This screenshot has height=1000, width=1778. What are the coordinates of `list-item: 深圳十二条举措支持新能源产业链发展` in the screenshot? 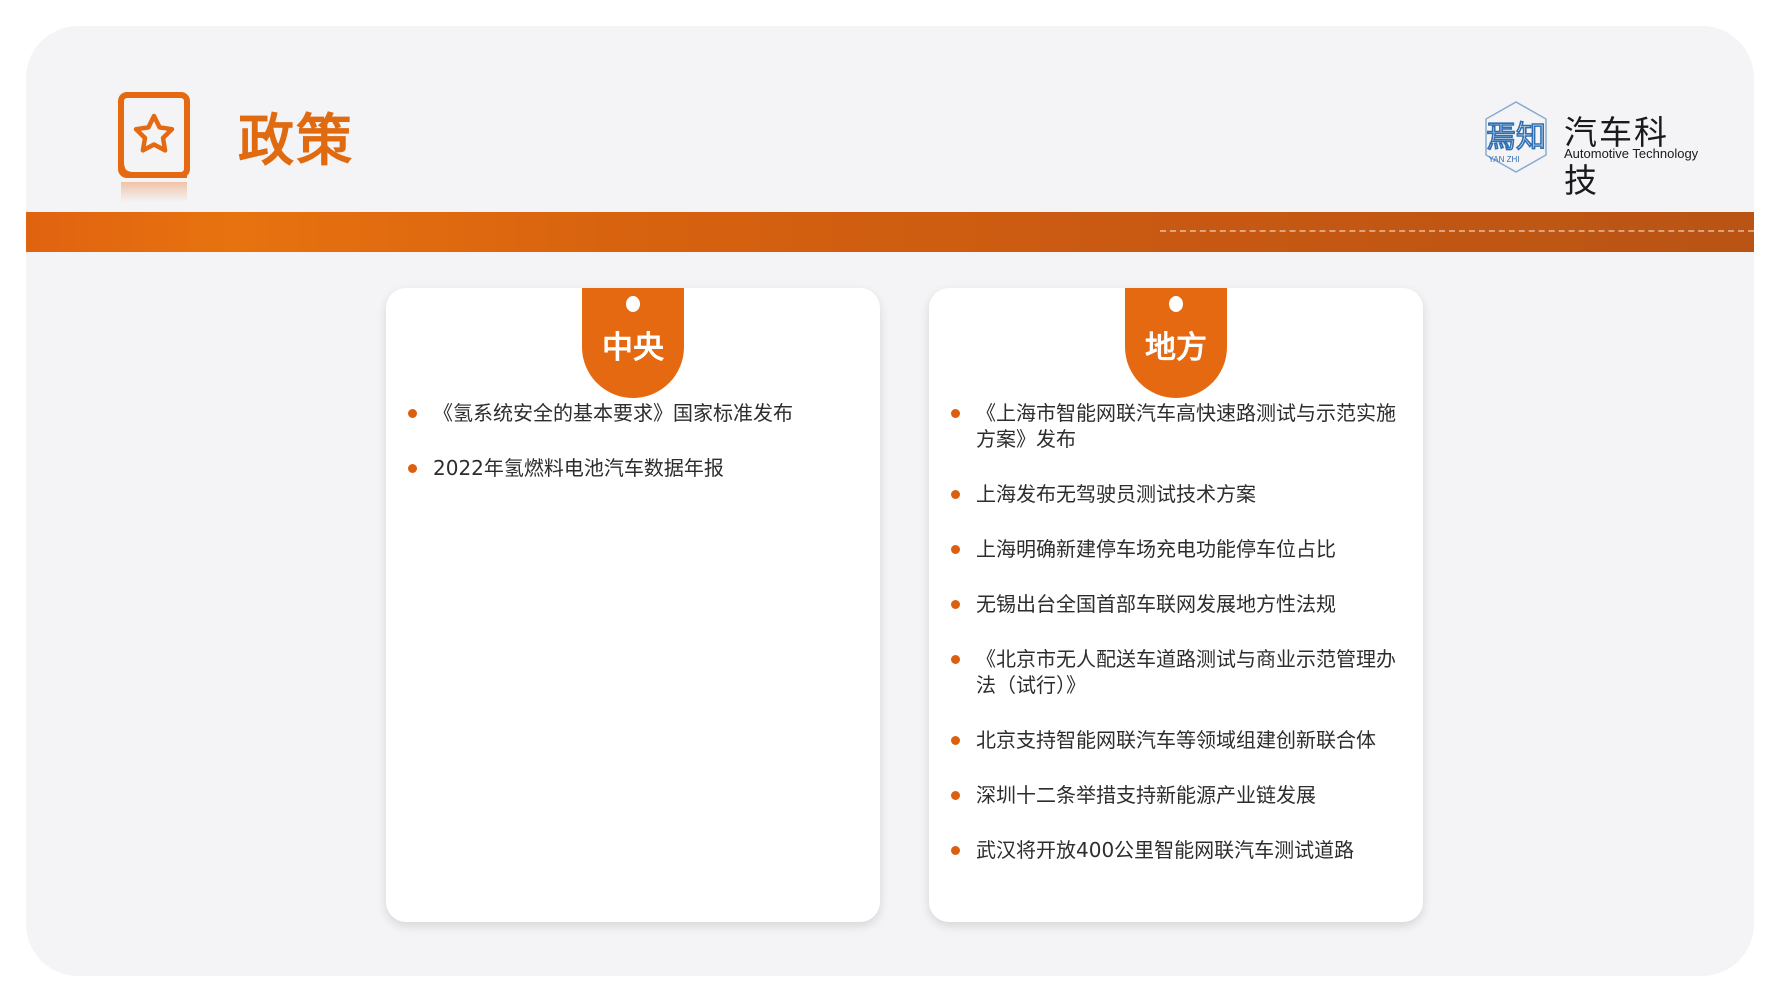 It's located at (1178, 795).